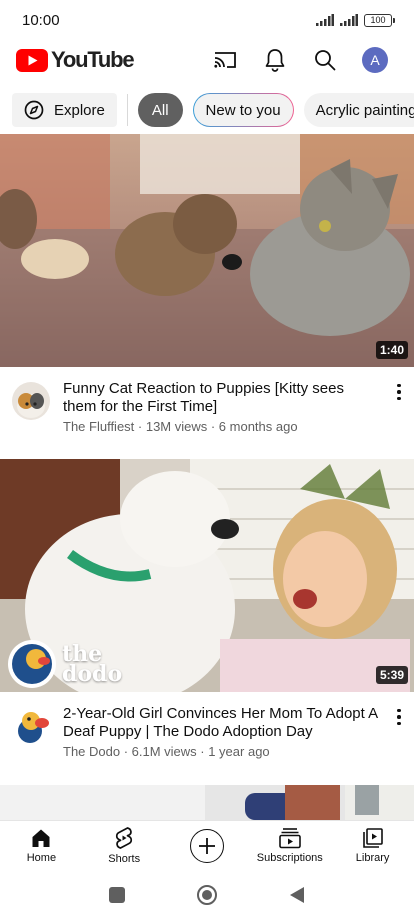  I want to click on dodo-avatar-icon, so click(31, 726).